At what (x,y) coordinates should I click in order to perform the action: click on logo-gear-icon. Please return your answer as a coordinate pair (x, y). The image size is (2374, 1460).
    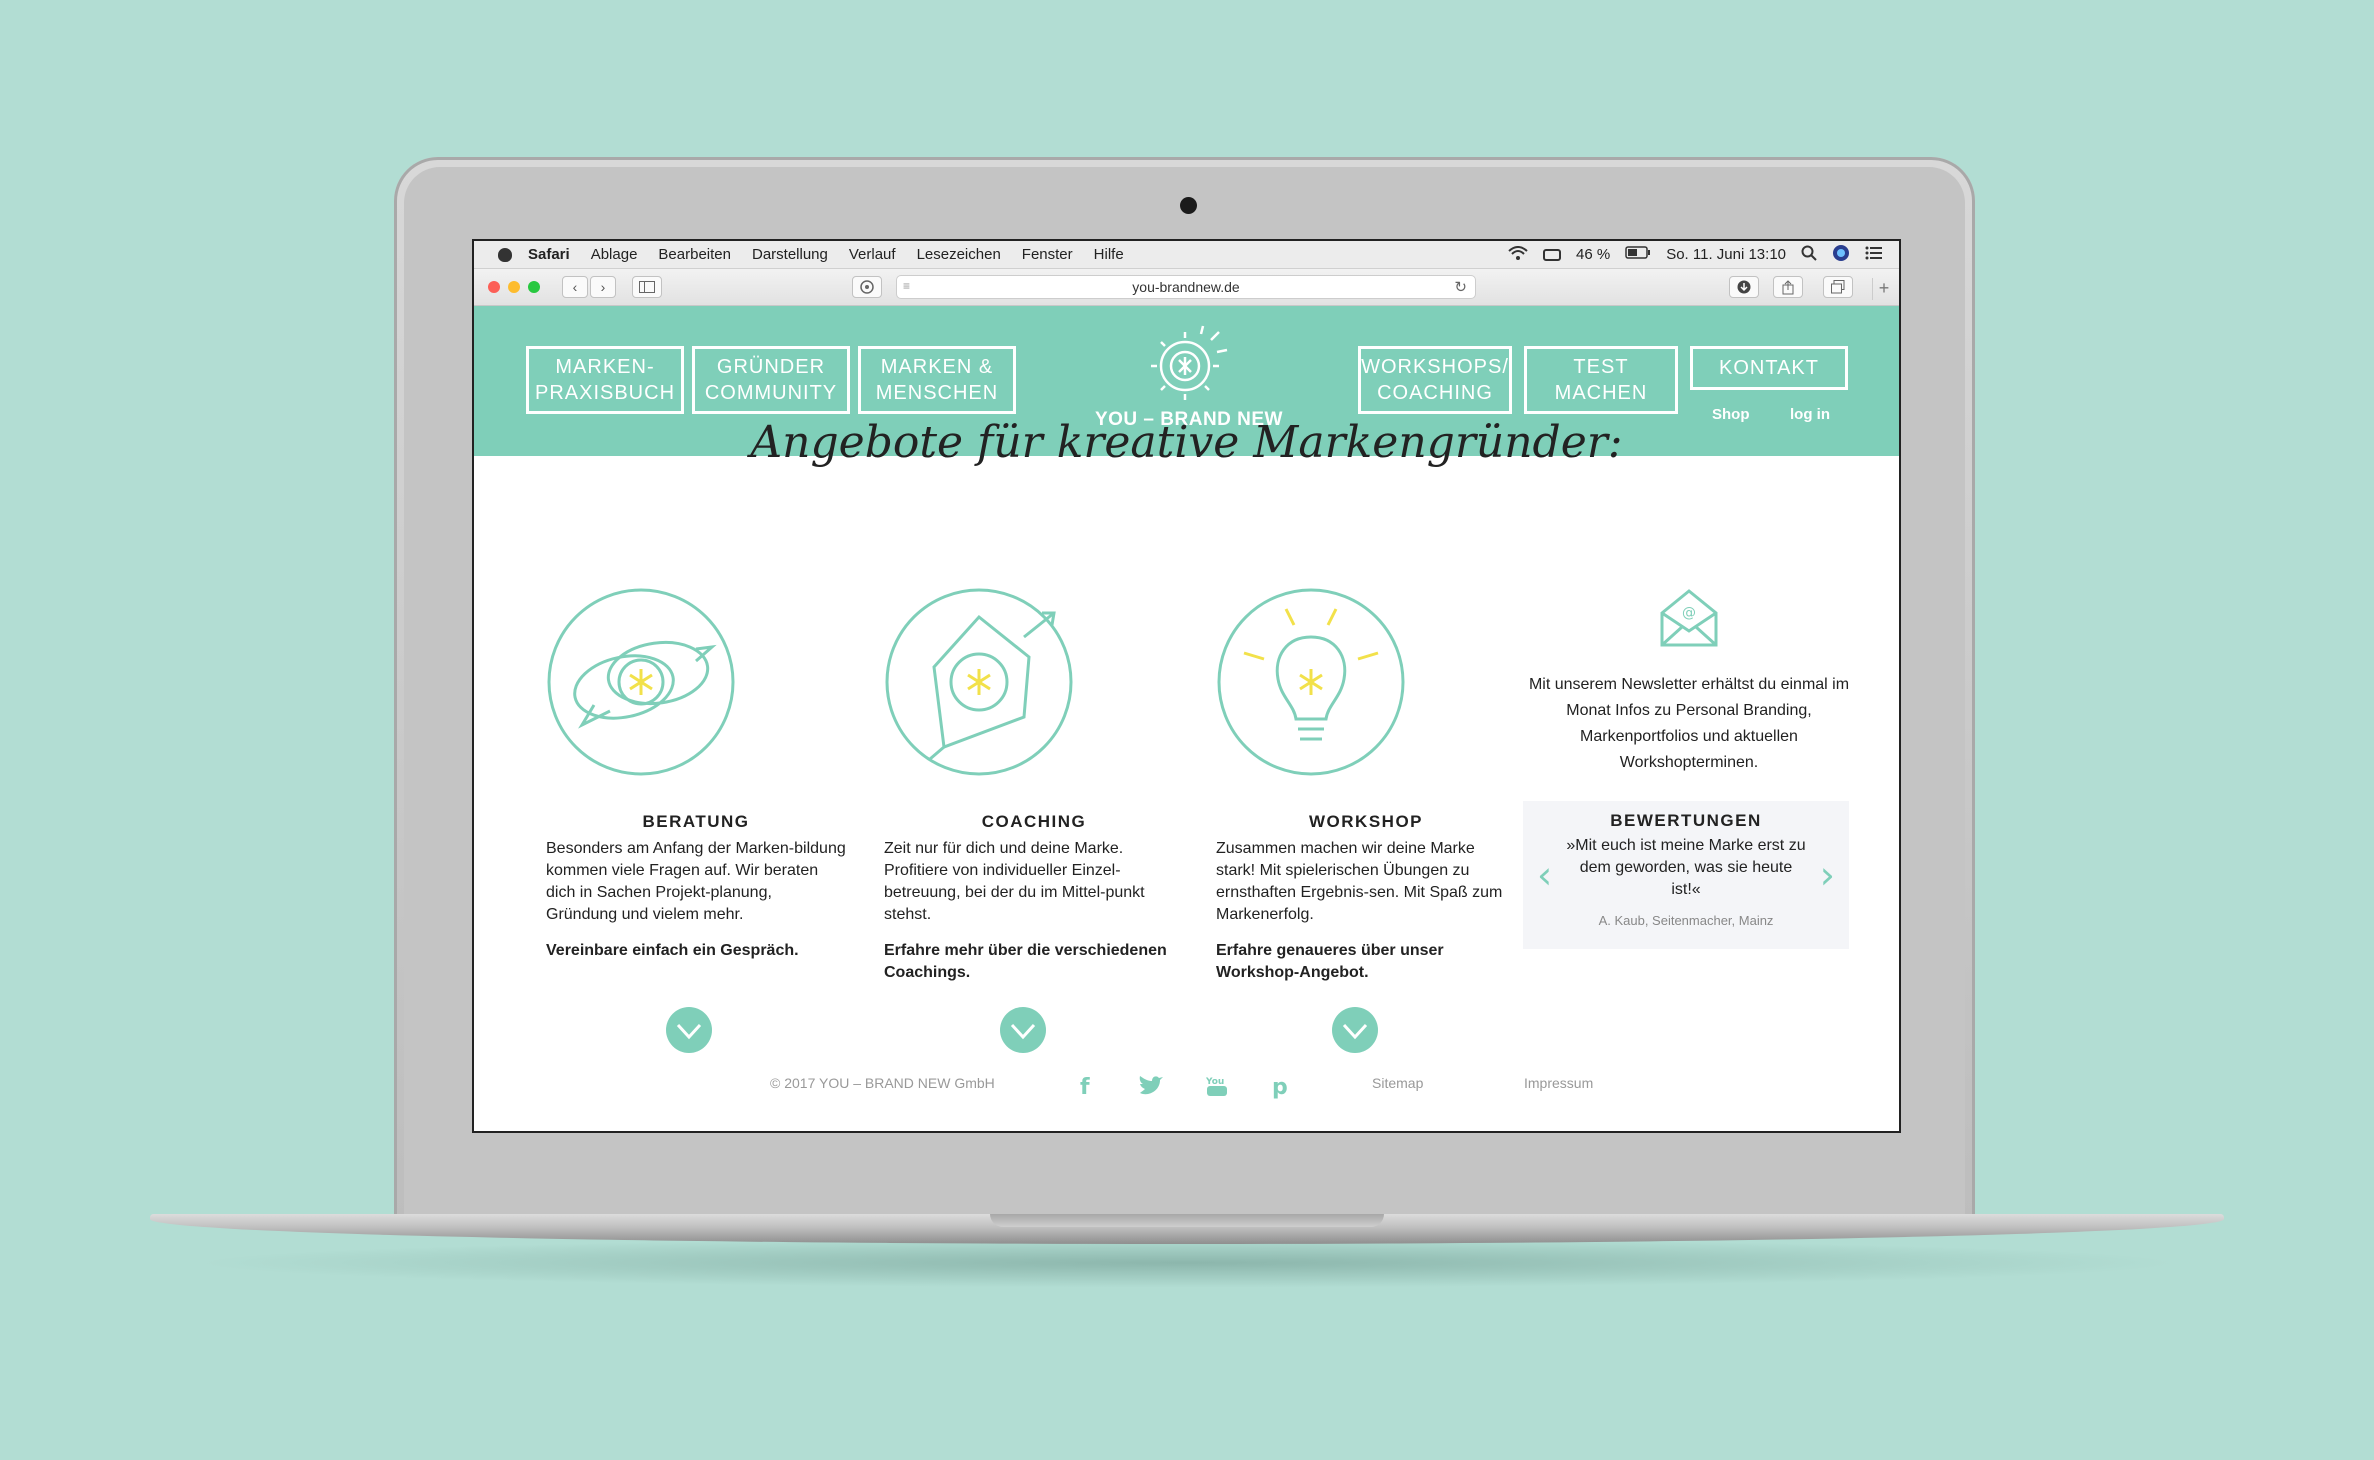
    Looking at the image, I should click on (1189, 362).